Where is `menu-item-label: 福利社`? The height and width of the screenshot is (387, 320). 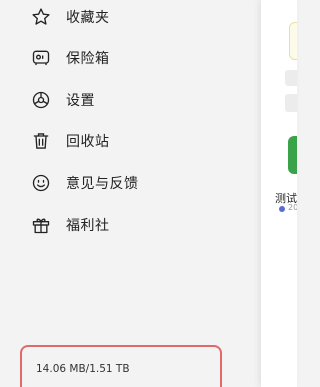
menu-item-label: 福利社 is located at coordinates (88, 226).